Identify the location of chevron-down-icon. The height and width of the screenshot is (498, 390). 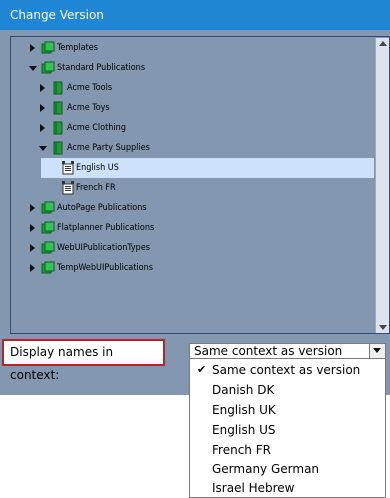
(377, 350).